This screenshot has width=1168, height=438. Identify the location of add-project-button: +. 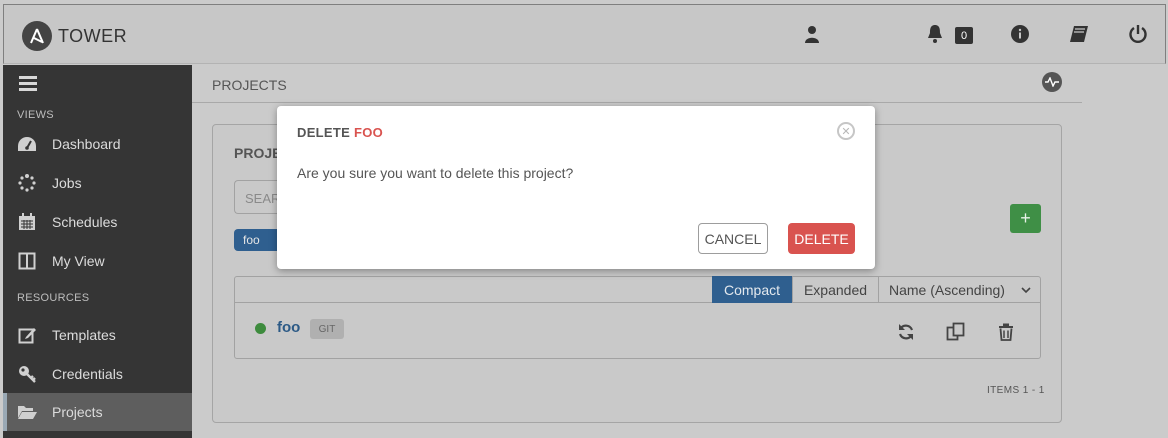
(1025, 218).